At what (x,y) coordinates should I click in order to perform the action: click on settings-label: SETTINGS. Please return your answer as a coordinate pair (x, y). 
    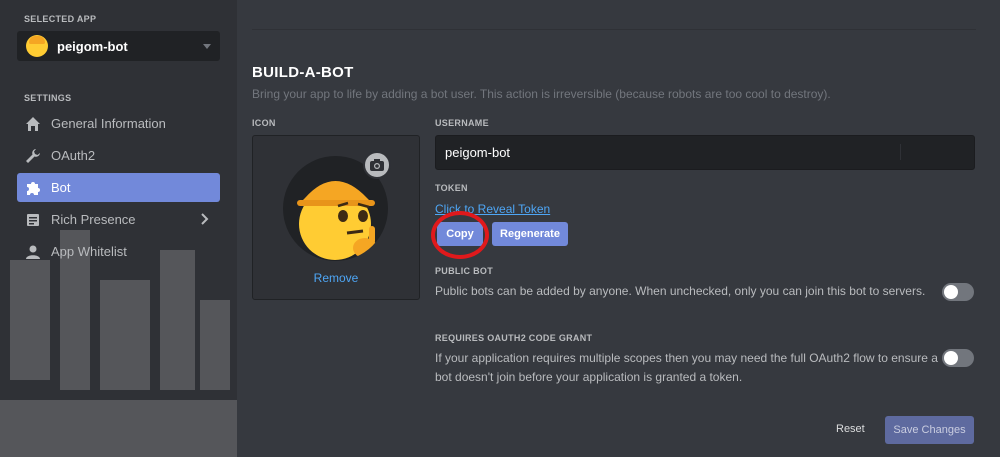
    Looking at the image, I should click on (48, 98).